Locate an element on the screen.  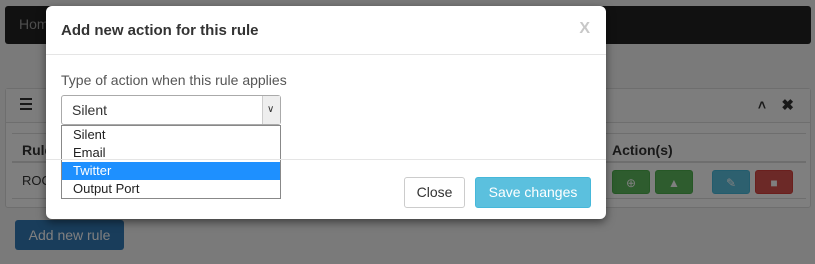
chevron-down-icon: ∨ is located at coordinates (271, 109).